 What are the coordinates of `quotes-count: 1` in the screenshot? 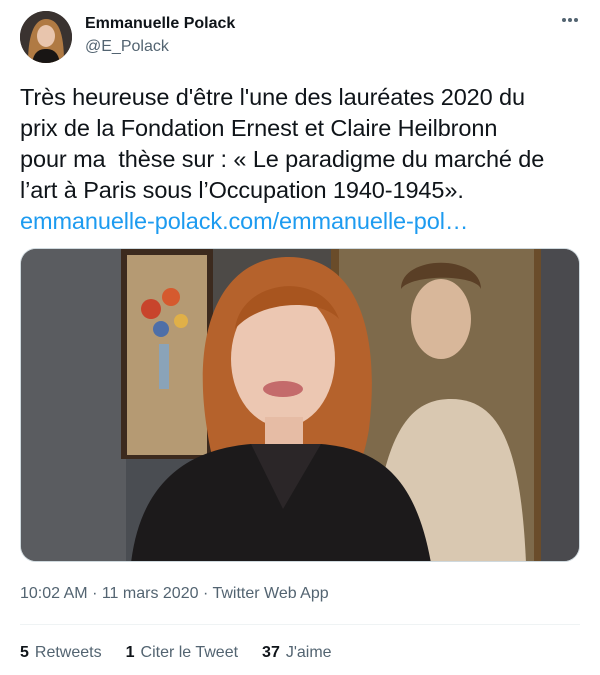 It's located at (130, 652).